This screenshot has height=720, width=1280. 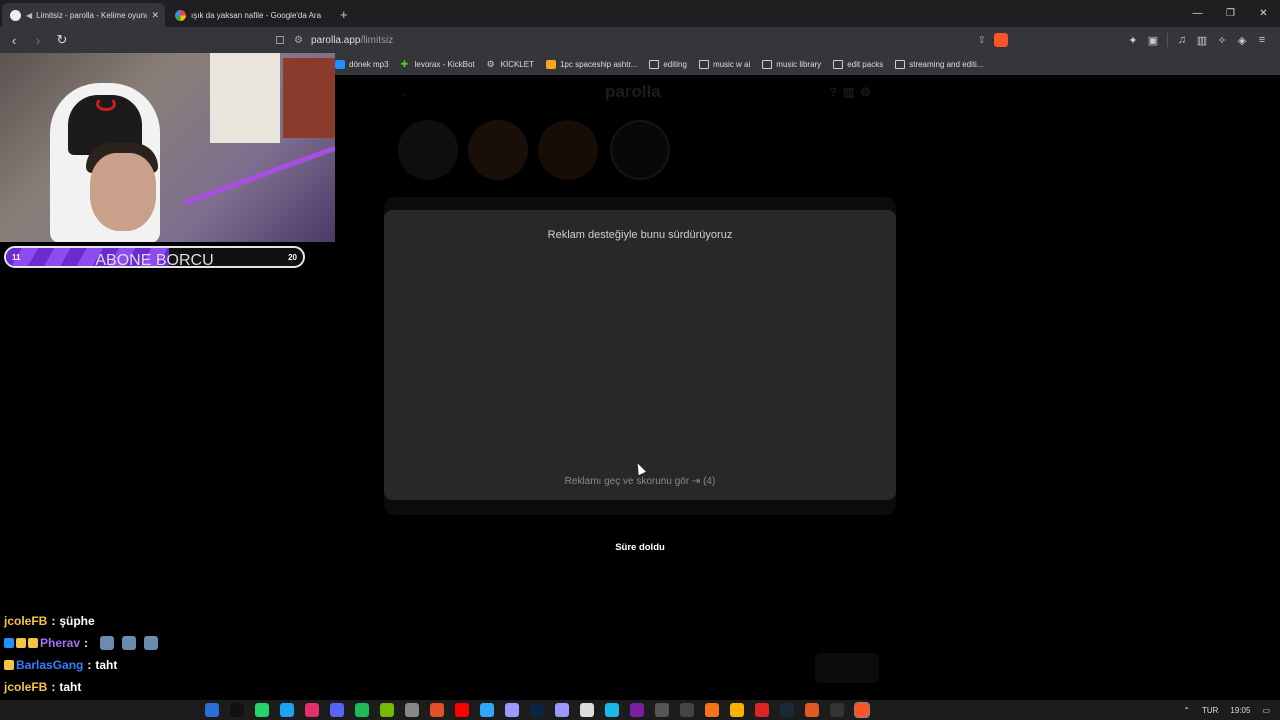 I want to click on minimize-button: —, so click(x=1197, y=13).